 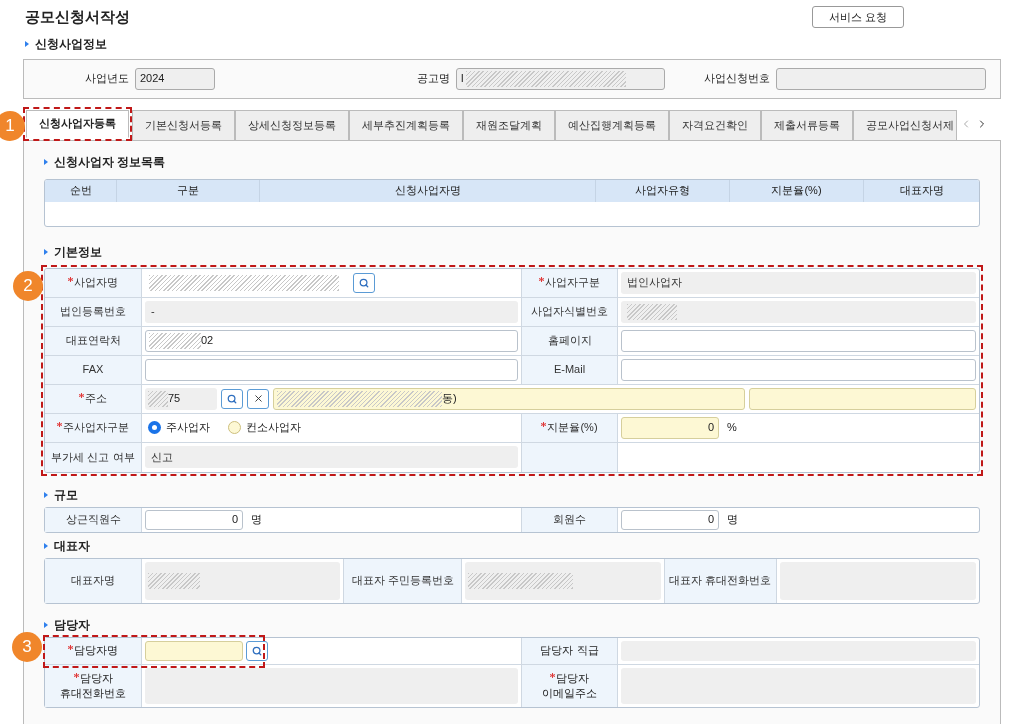 I want to click on field-label: 대표자 주민등록번호, so click(x=402, y=581).